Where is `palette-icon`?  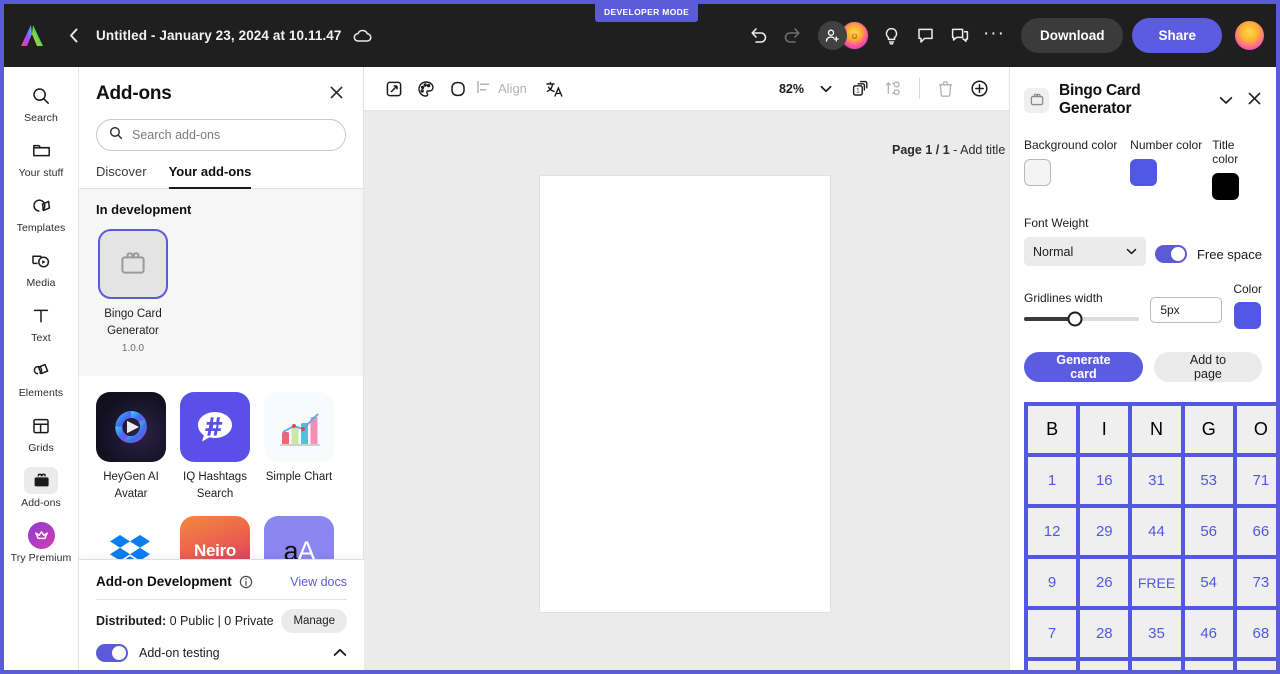
palette-icon is located at coordinates (426, 89).